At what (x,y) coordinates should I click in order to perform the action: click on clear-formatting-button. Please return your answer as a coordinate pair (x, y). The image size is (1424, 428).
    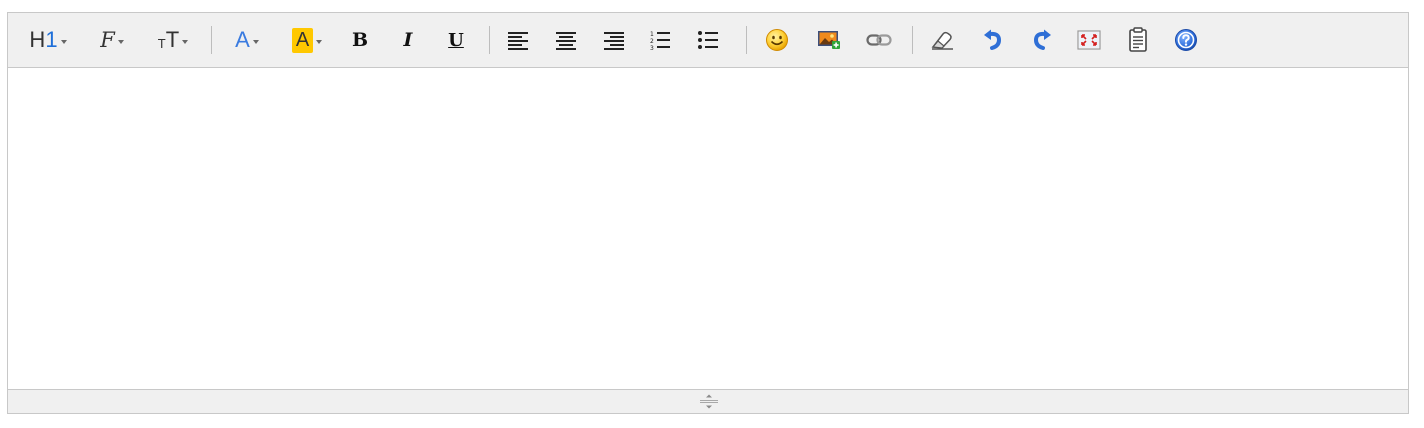
    Looking at the image, I should click on (942, 40).